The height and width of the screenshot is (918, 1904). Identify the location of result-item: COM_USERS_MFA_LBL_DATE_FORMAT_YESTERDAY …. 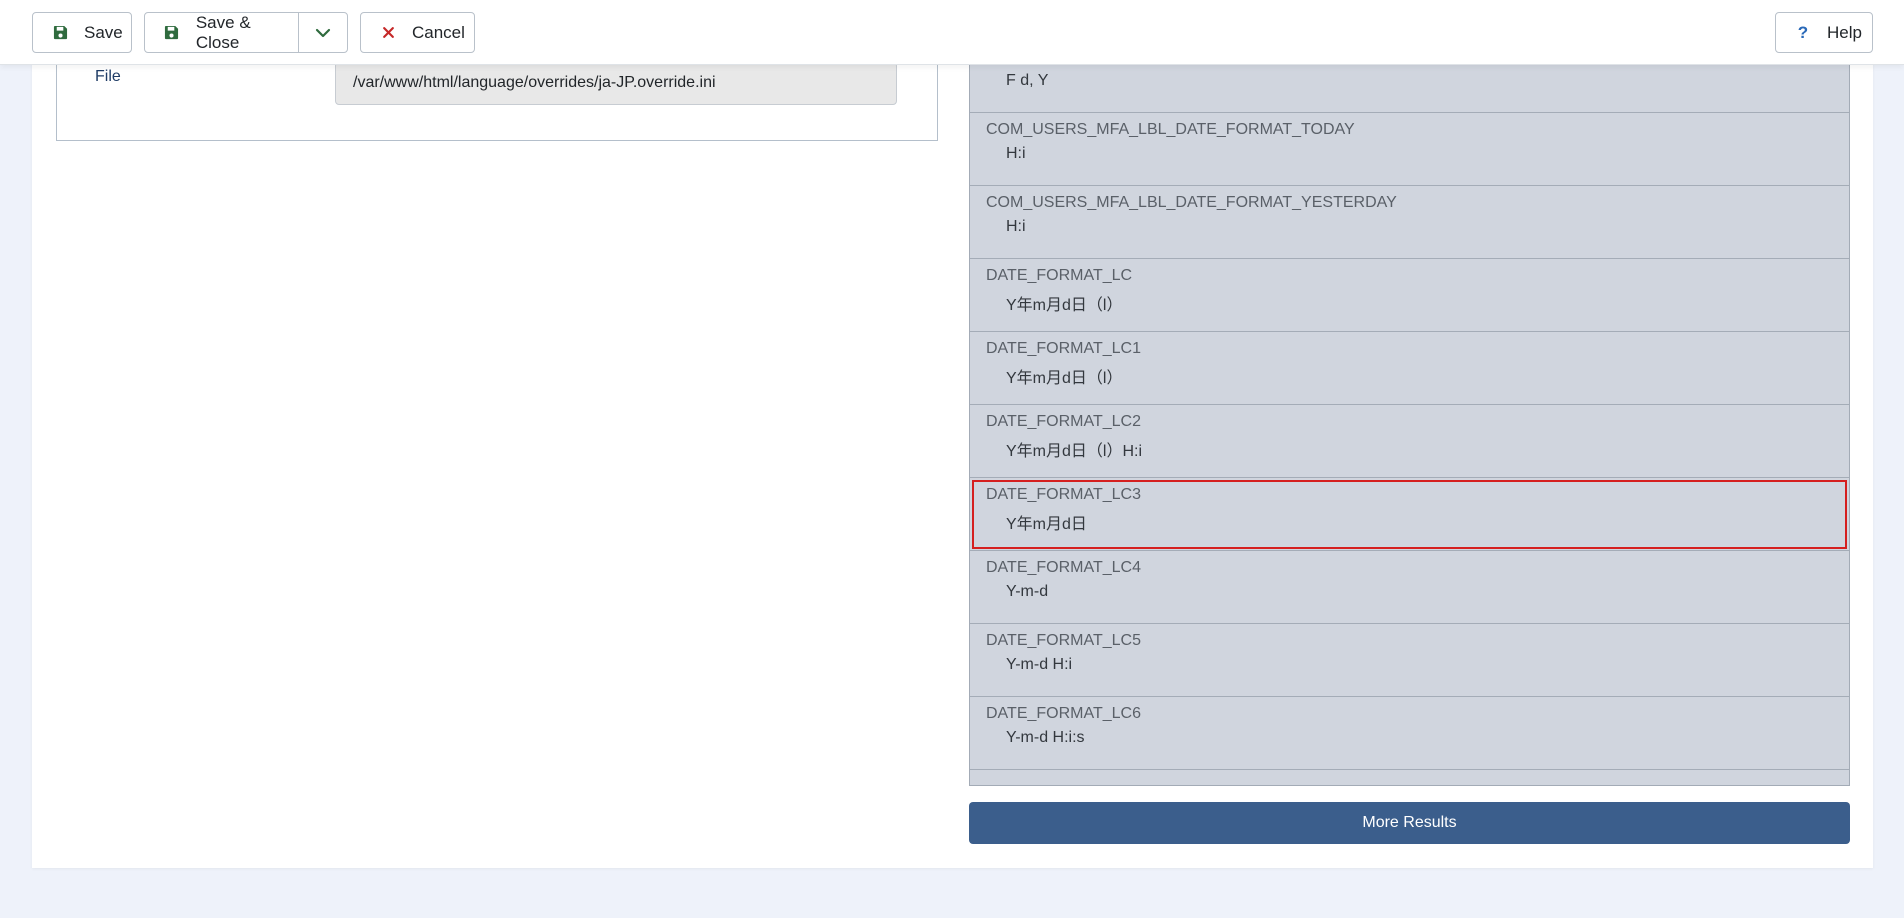
(1409, 222).